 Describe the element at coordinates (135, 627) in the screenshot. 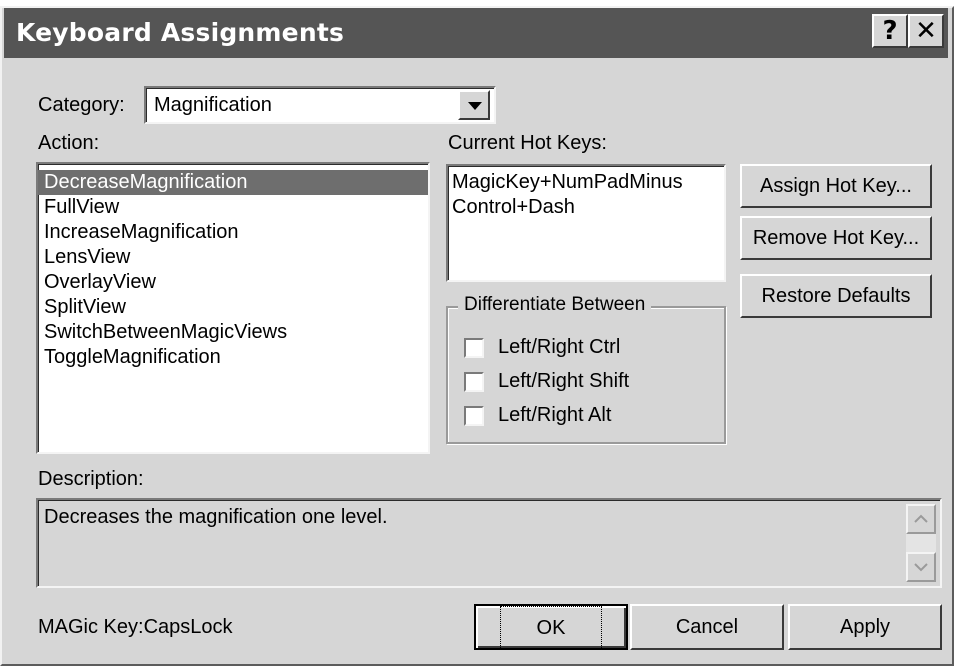

I see `magic-key-status: MAGic Key:CapsLock` at that location.